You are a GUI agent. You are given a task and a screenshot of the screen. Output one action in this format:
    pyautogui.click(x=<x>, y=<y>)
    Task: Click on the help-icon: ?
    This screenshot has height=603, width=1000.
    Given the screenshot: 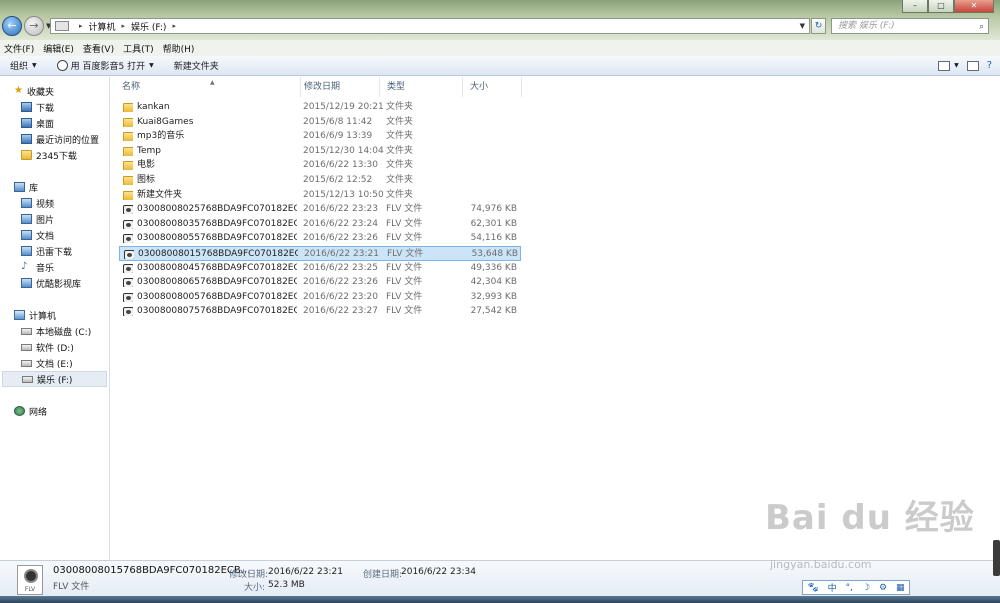 What is the action you would take?
    pyautogui.click(x=989, y=65)
    